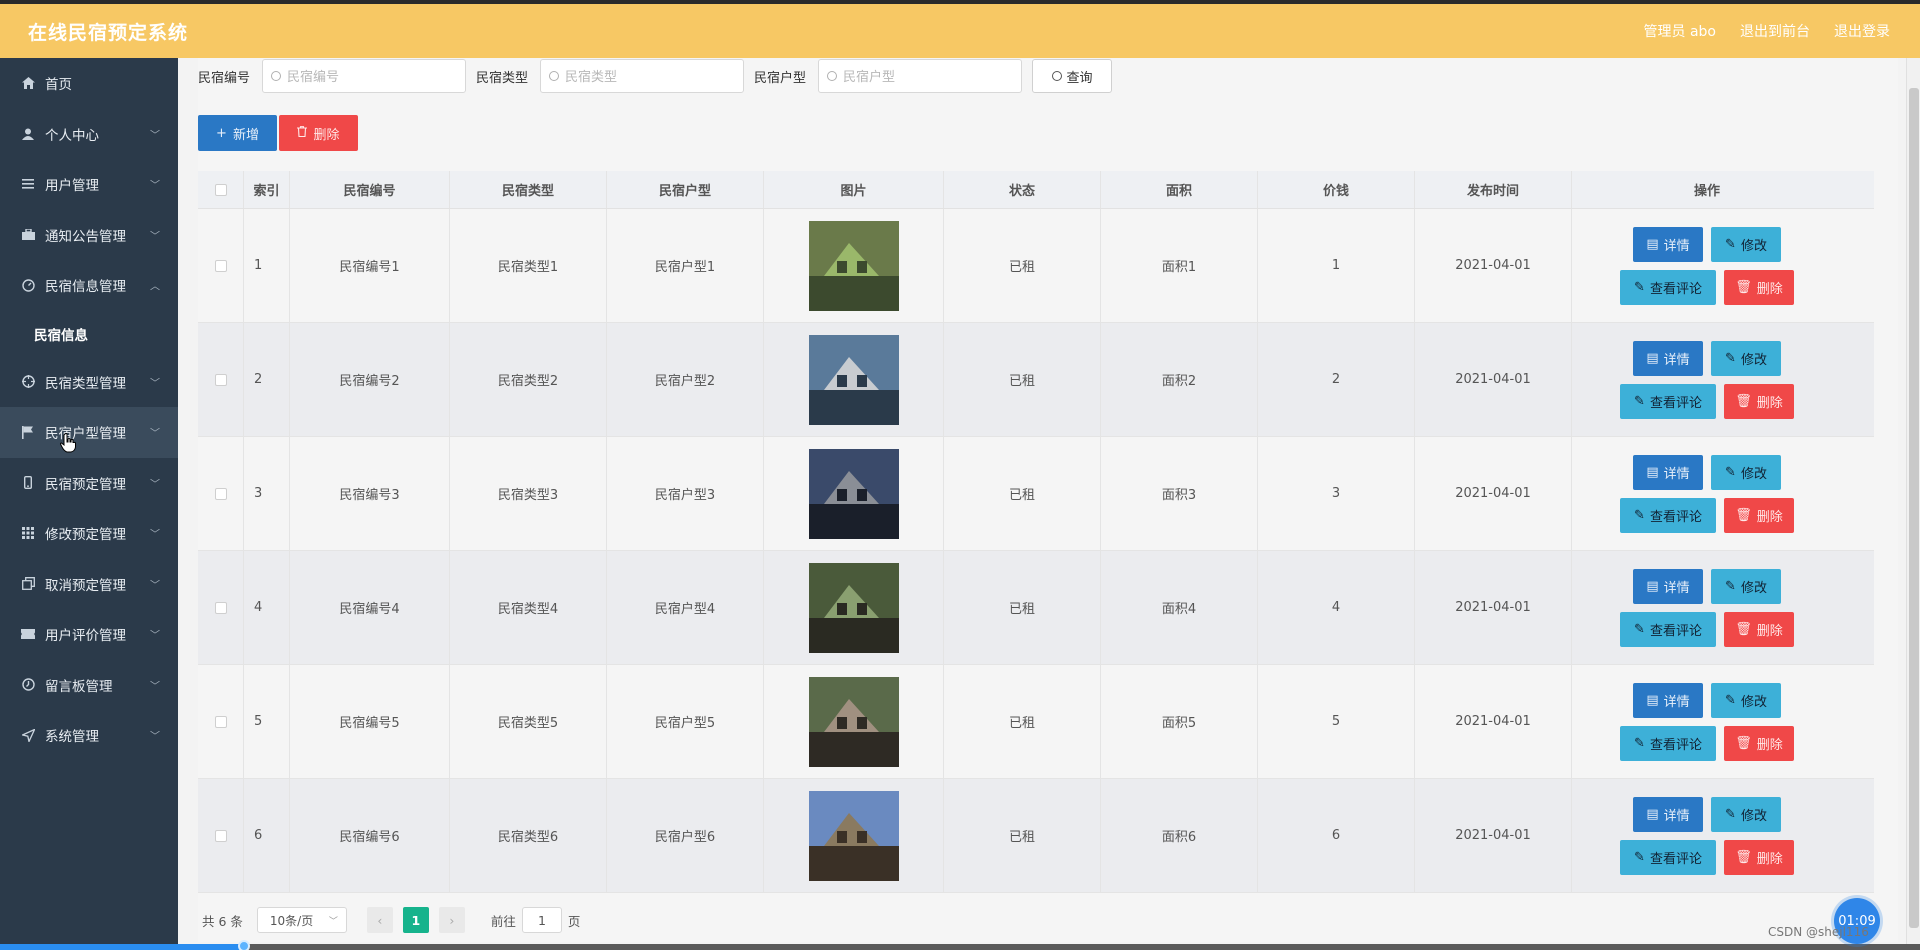  I want to click on sidebar-item-cancel-booking-management: 取消预定管理 ﹀, so click(89, 584).